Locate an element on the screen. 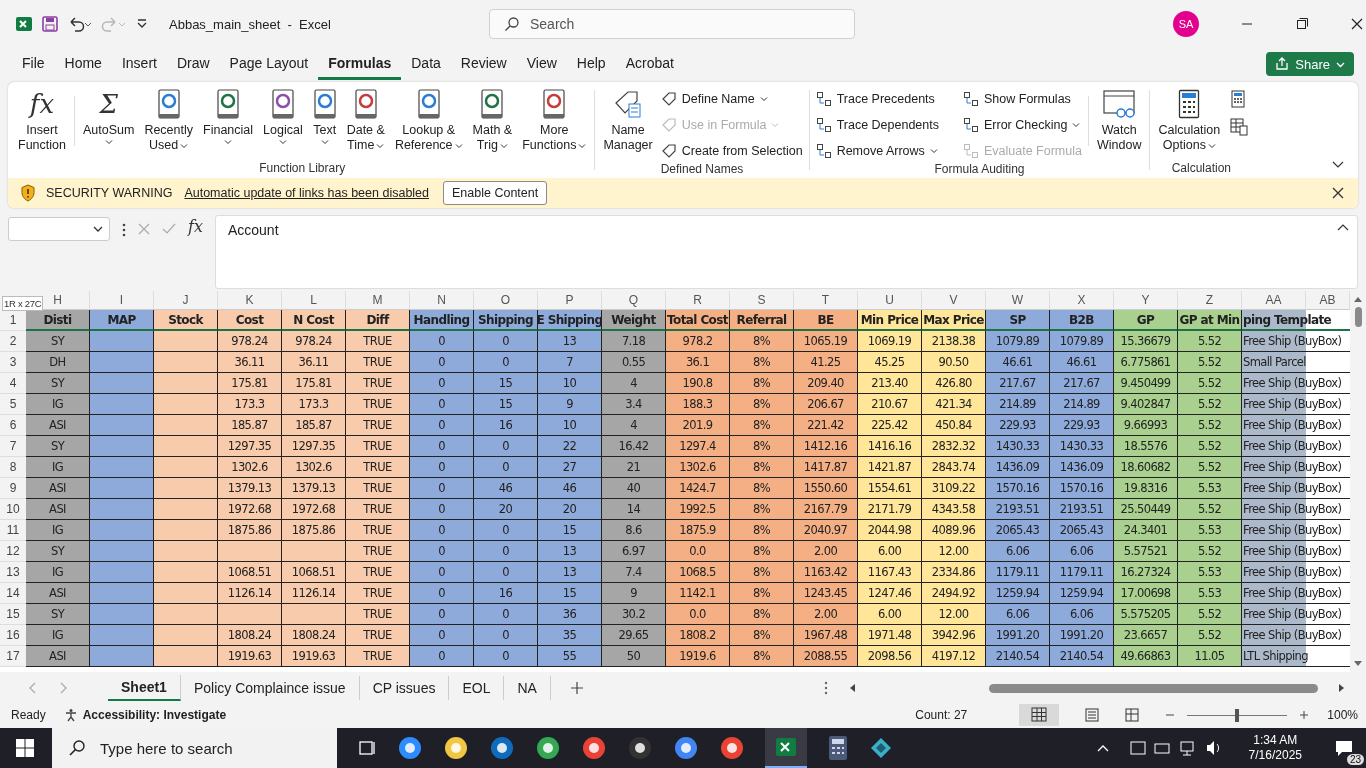  ribbon-button: Watch Window is located at coordinates (1119, 120).